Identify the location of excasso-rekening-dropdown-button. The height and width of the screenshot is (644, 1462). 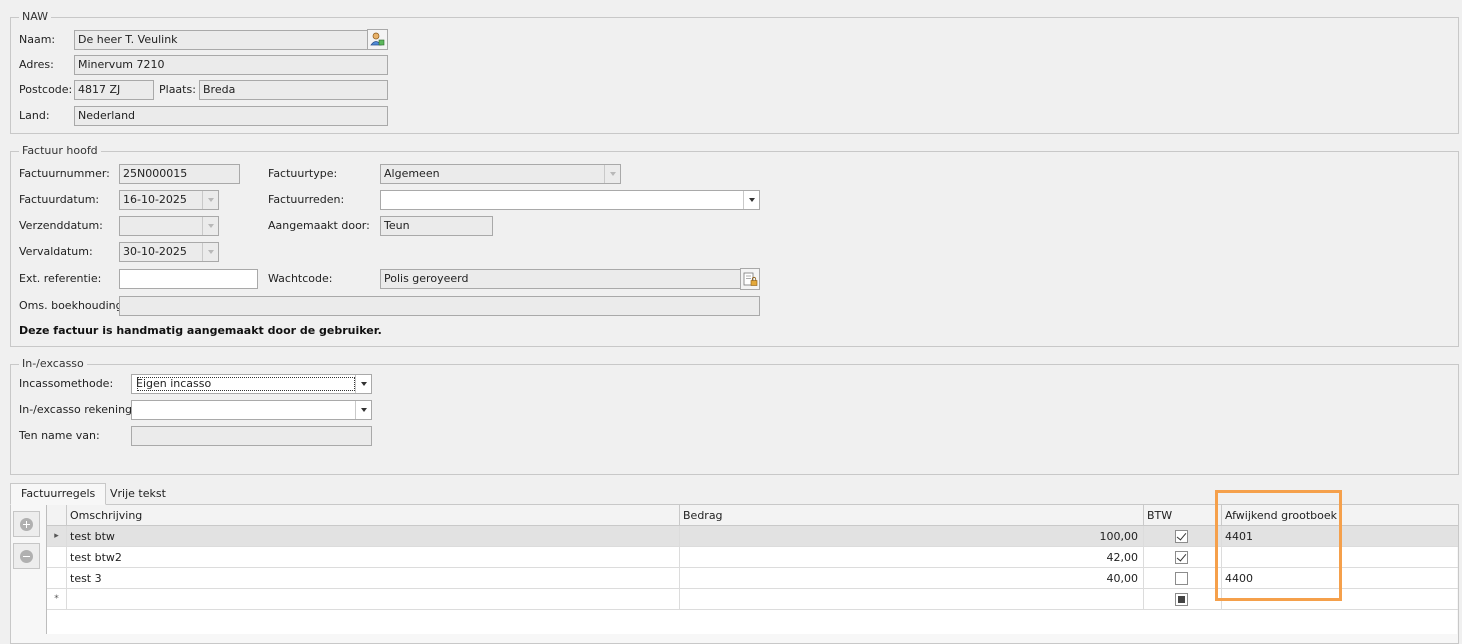
(363, 410).